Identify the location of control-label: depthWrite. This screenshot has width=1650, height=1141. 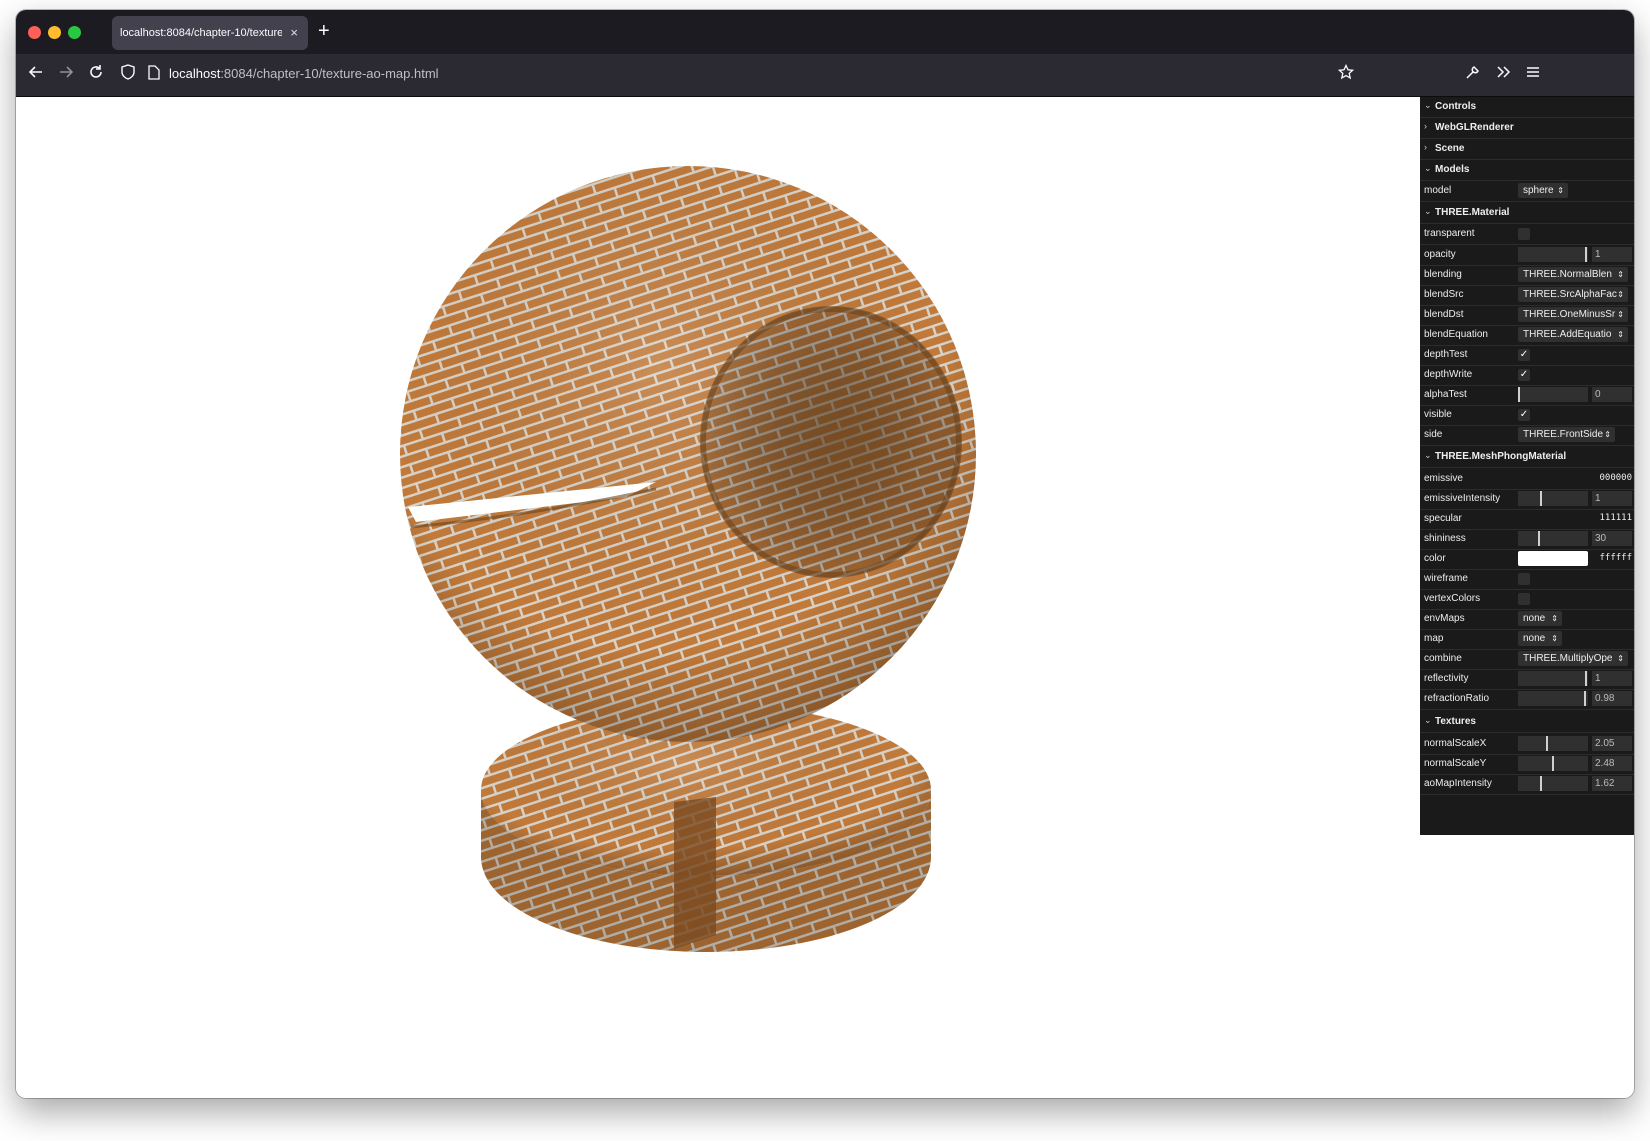
(1448, 374).